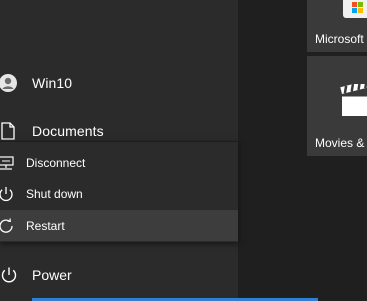 The width and height of the screenshot is (367, 301). What do you see at coordinates (45, 225) in the screenshot?
I see `restart-label: Restart` at bounding box center [45, 225].